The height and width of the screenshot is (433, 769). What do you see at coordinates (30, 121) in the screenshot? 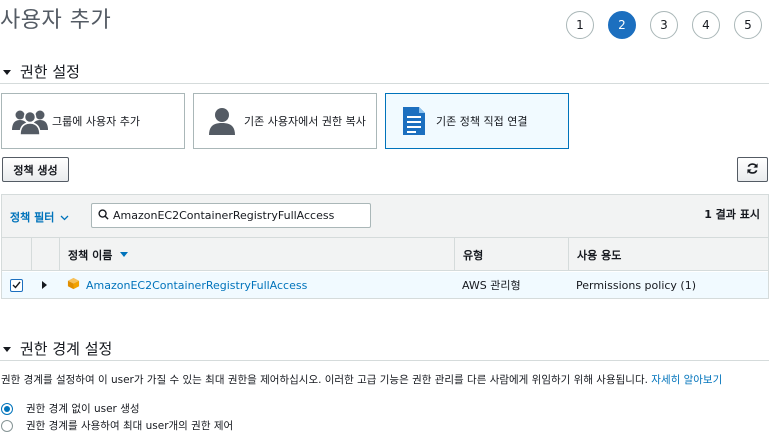
I see `users-group-icon` at bounding box center [30, 121].